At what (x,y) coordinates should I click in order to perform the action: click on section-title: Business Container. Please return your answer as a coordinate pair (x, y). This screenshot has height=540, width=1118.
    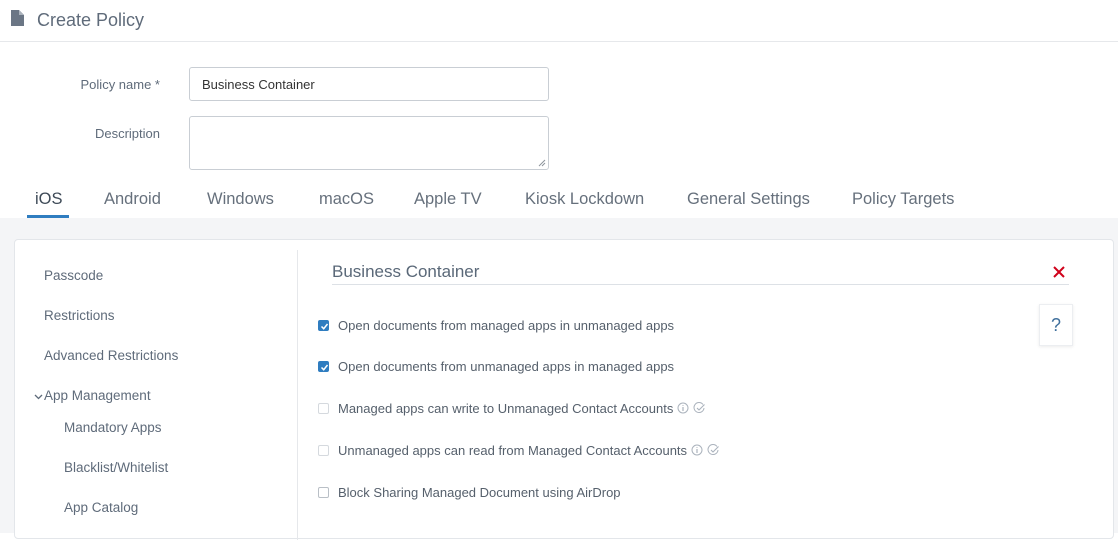
    Looking at the image, I should click on (406, 271).